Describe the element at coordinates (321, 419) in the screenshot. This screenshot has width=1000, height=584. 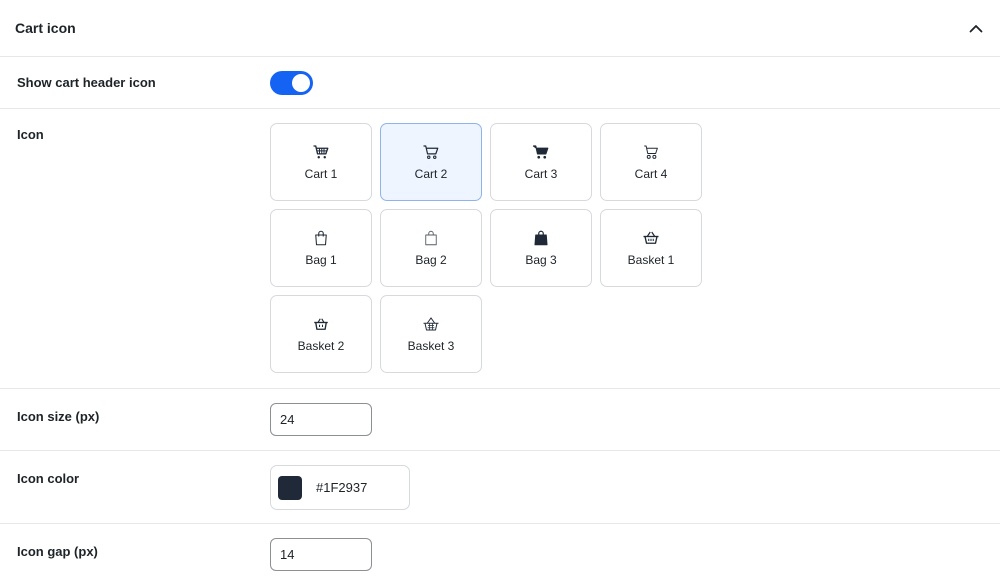
I see `icon-size-input` at that location.